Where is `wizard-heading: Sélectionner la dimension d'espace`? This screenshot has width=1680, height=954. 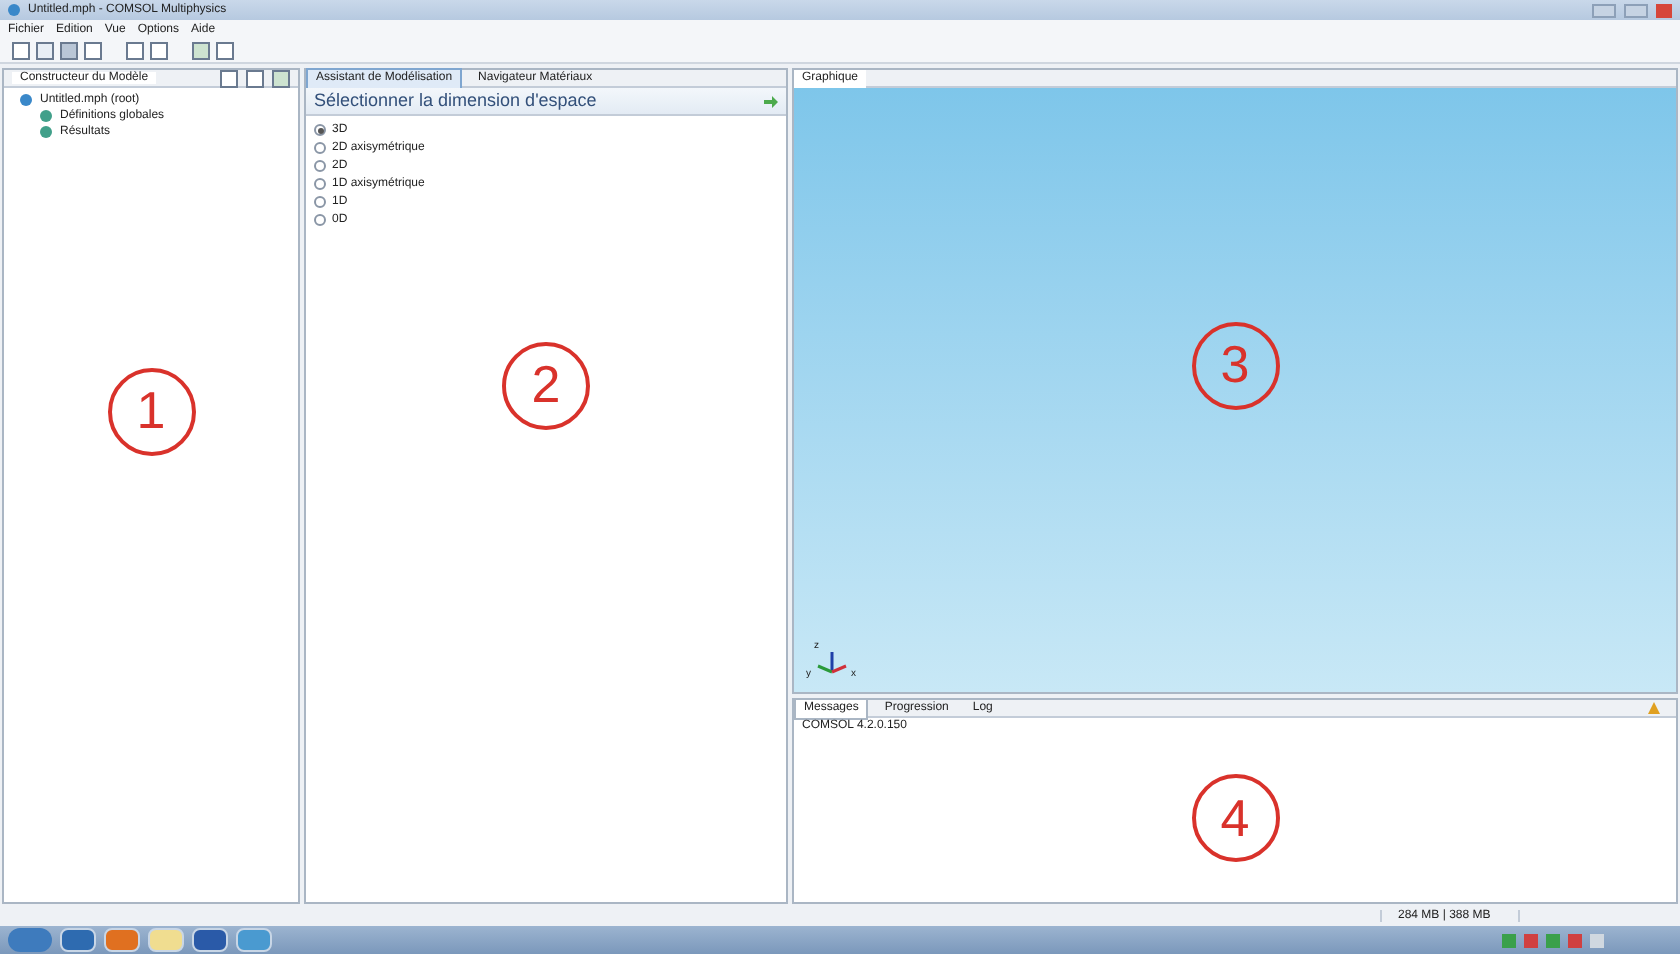 wizard-heading: Sélectionner la dimension d'espace is located at coordinates (455, 100).